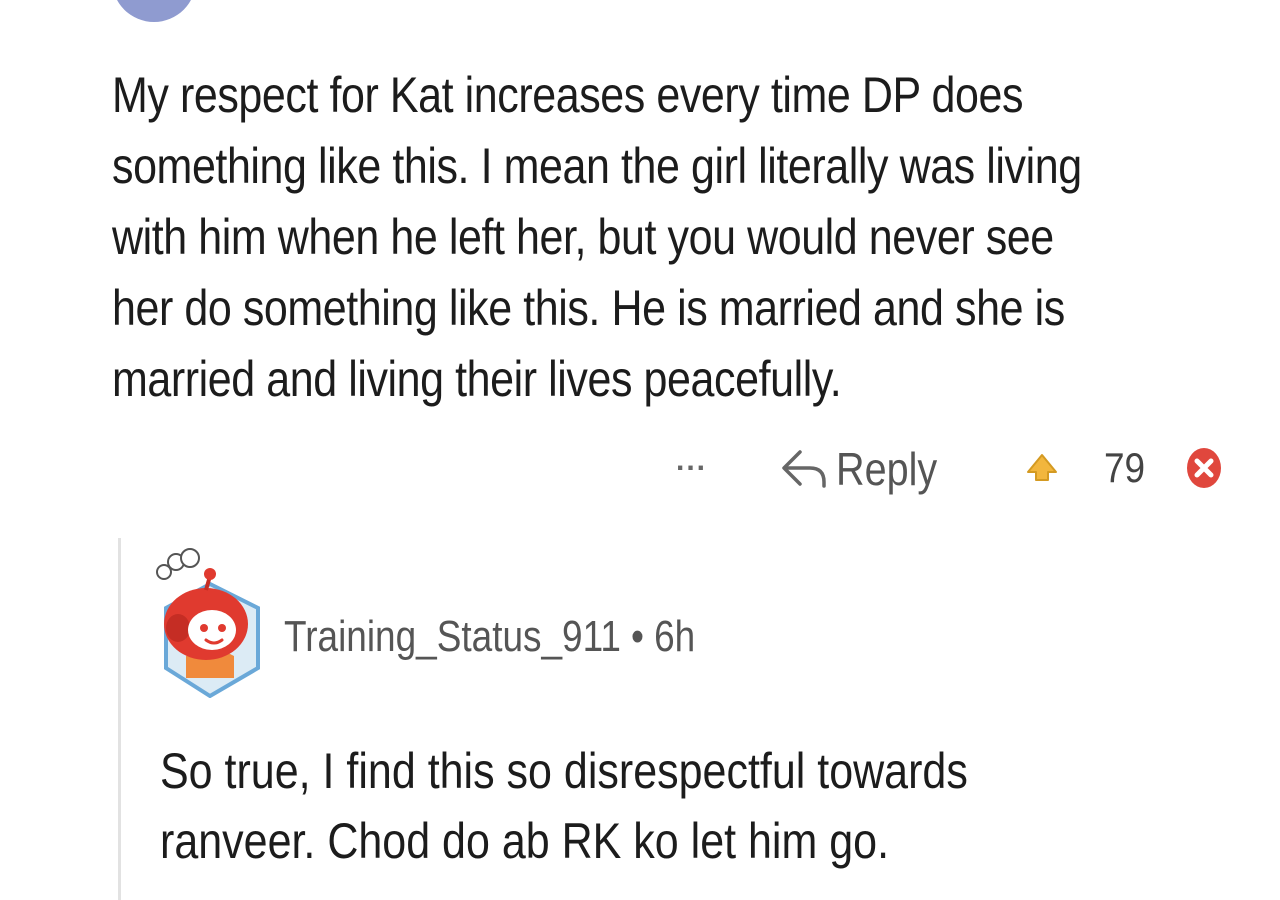 Image resolution: width=1280 pixels, height=900 pixels. What do you see at coordinates (804, 469) in the screenshot?
I see `reply-arrow-icon` at bounding box center [804, 469].